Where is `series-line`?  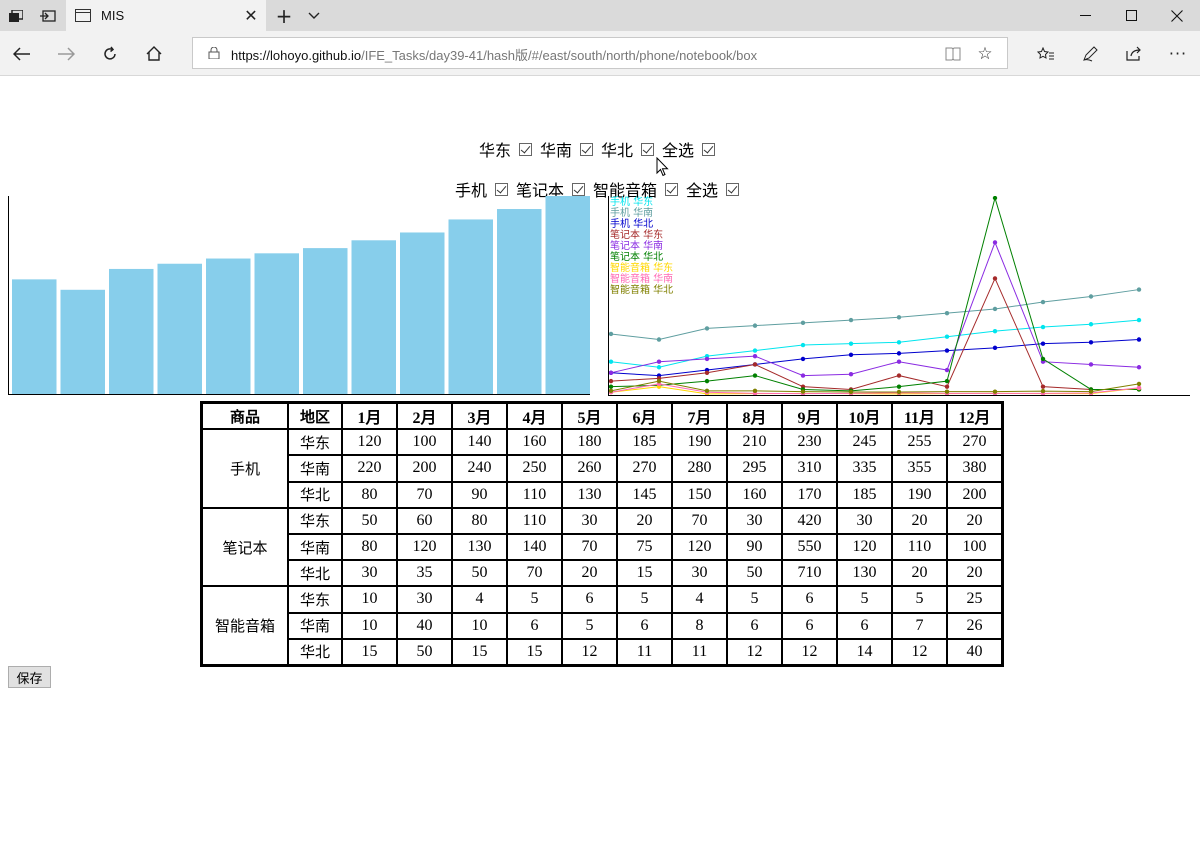 series-line is located at coordinates (875, 309).